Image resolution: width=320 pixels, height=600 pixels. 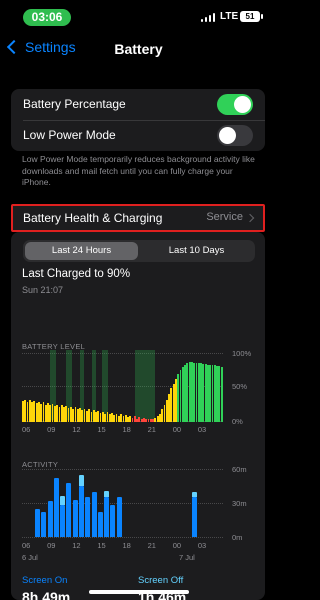 I want to click on activity-x-tick: 06, so click(x=26, y=545).